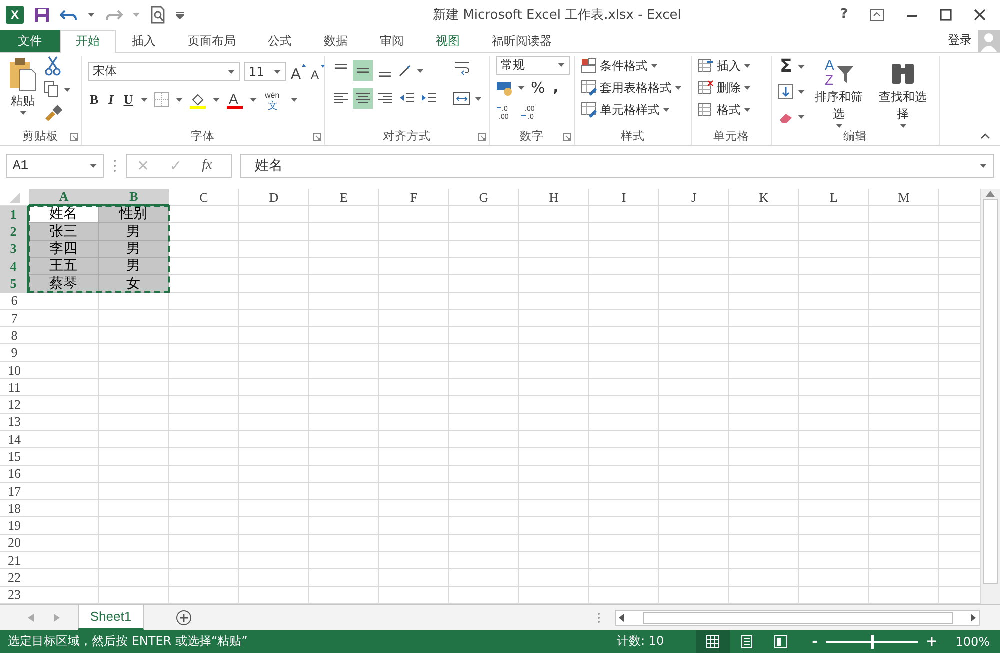 The height and width of the screenshot is (653, 1000). What do you see at coordinates (14, 232) in the screenshot?
I see `row-header: 2` at bounding box center [14, 232].